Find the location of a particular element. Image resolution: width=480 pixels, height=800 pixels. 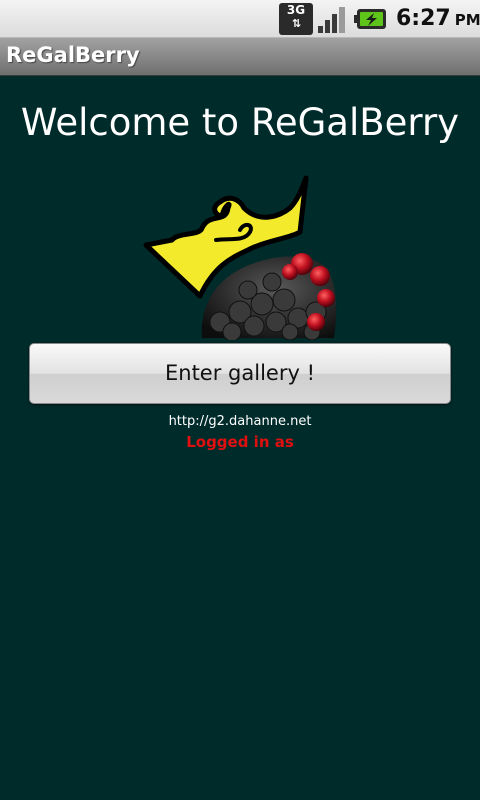

clock: 6:27 PM is located at coordinates (438, 18).